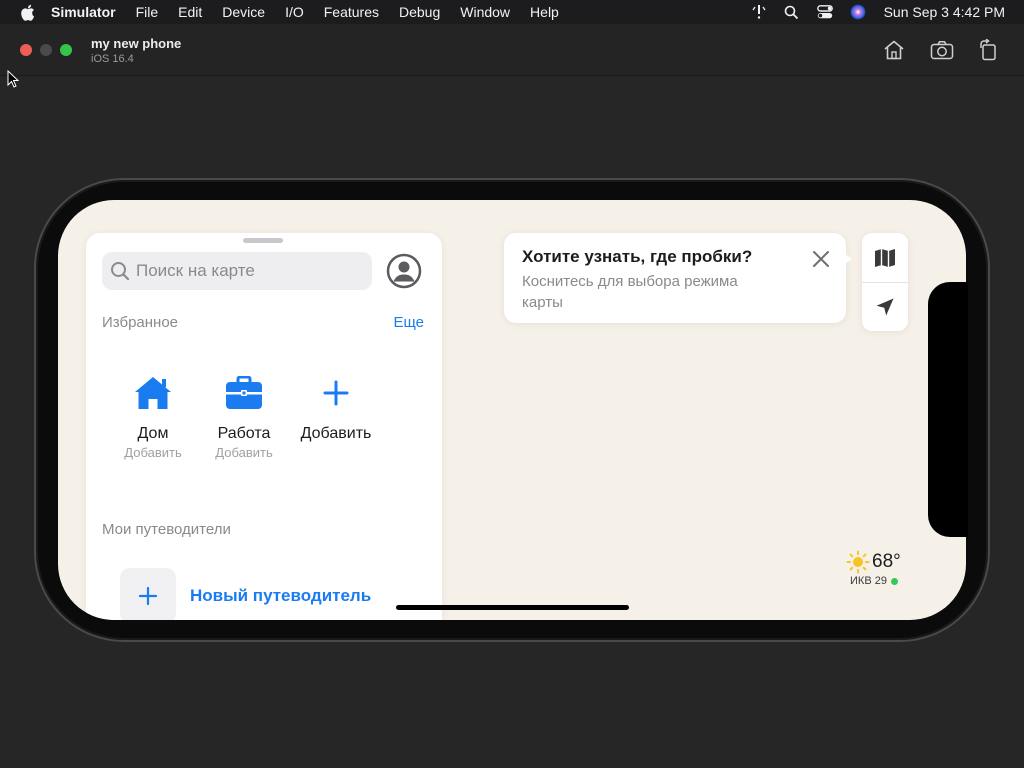  I want to click on menu-device: Device, so click(243, 12).